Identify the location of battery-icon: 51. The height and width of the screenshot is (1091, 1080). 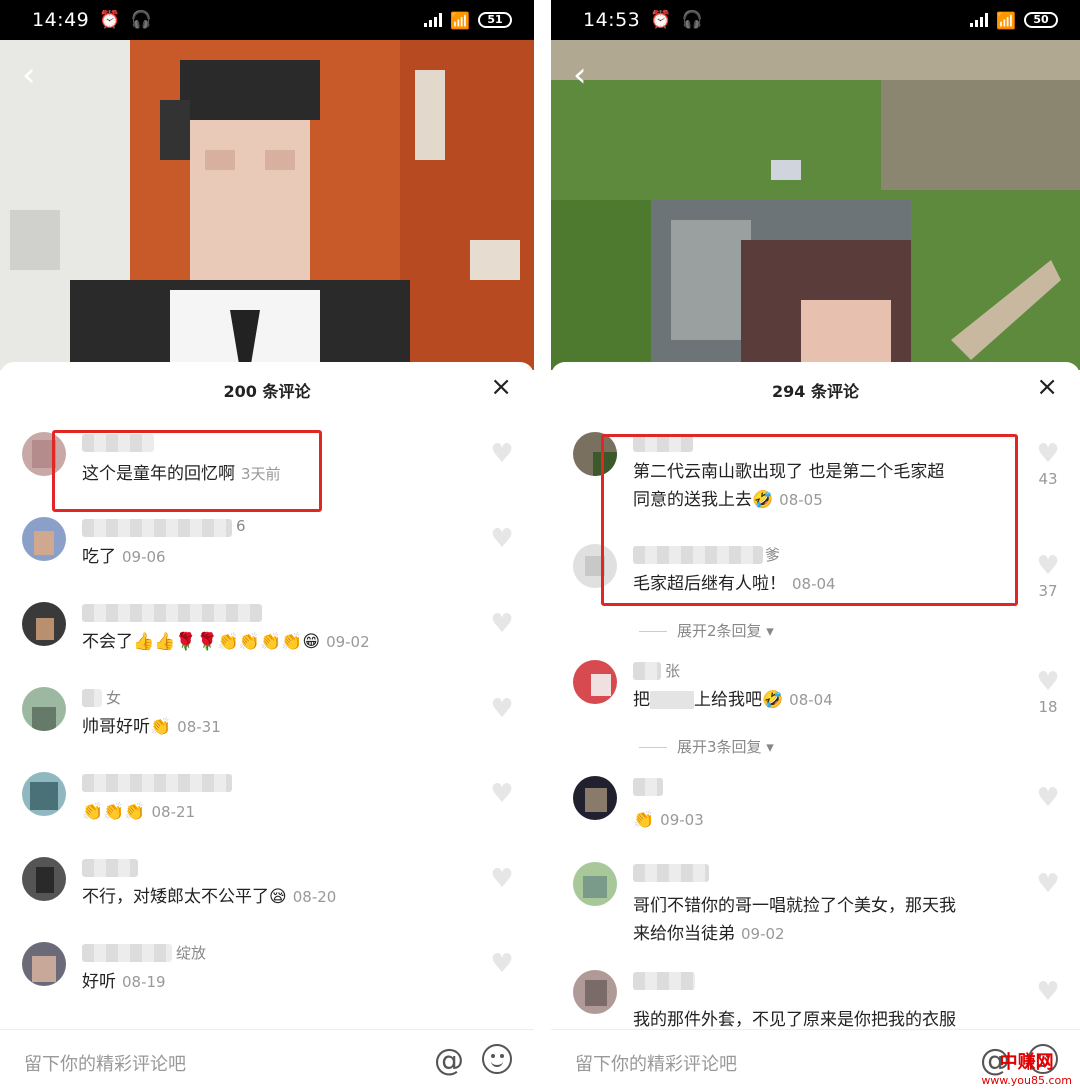
(495, 20).